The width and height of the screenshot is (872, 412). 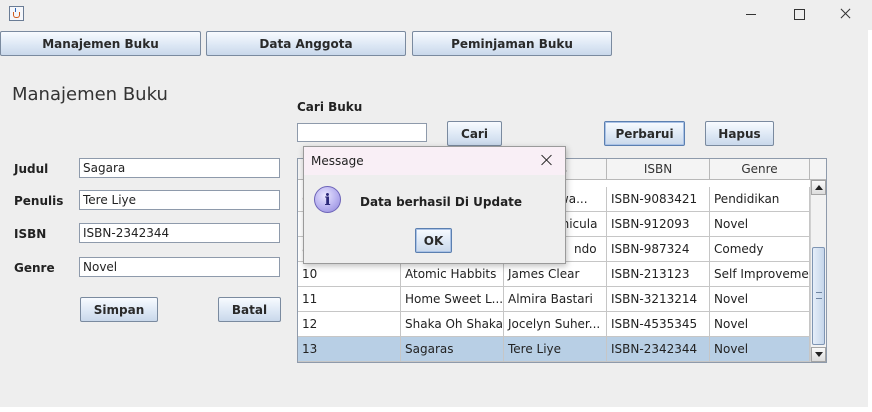 What do you see at coordinates (658, 274) in the screenshot?
I see `table-cell: ISBN-213123` at bounding box center [658, 274].